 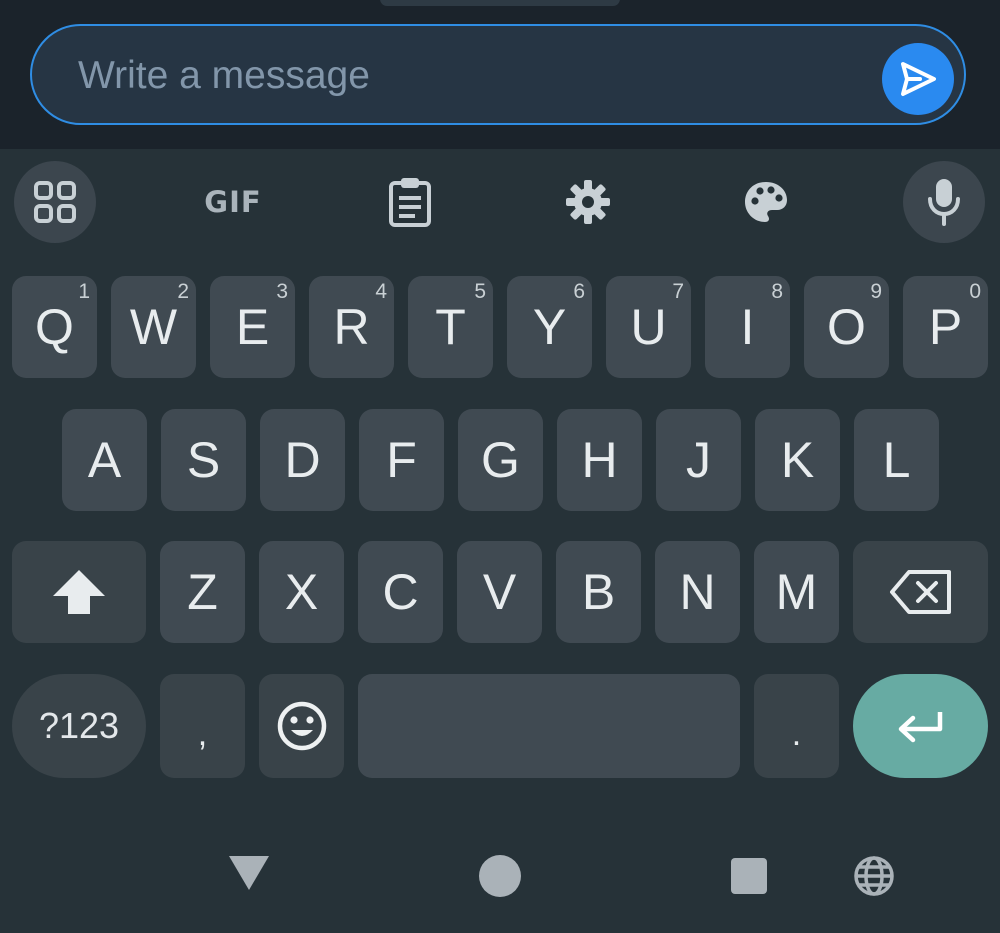 I want to click on gear-icon, so click(x=588, y=202).